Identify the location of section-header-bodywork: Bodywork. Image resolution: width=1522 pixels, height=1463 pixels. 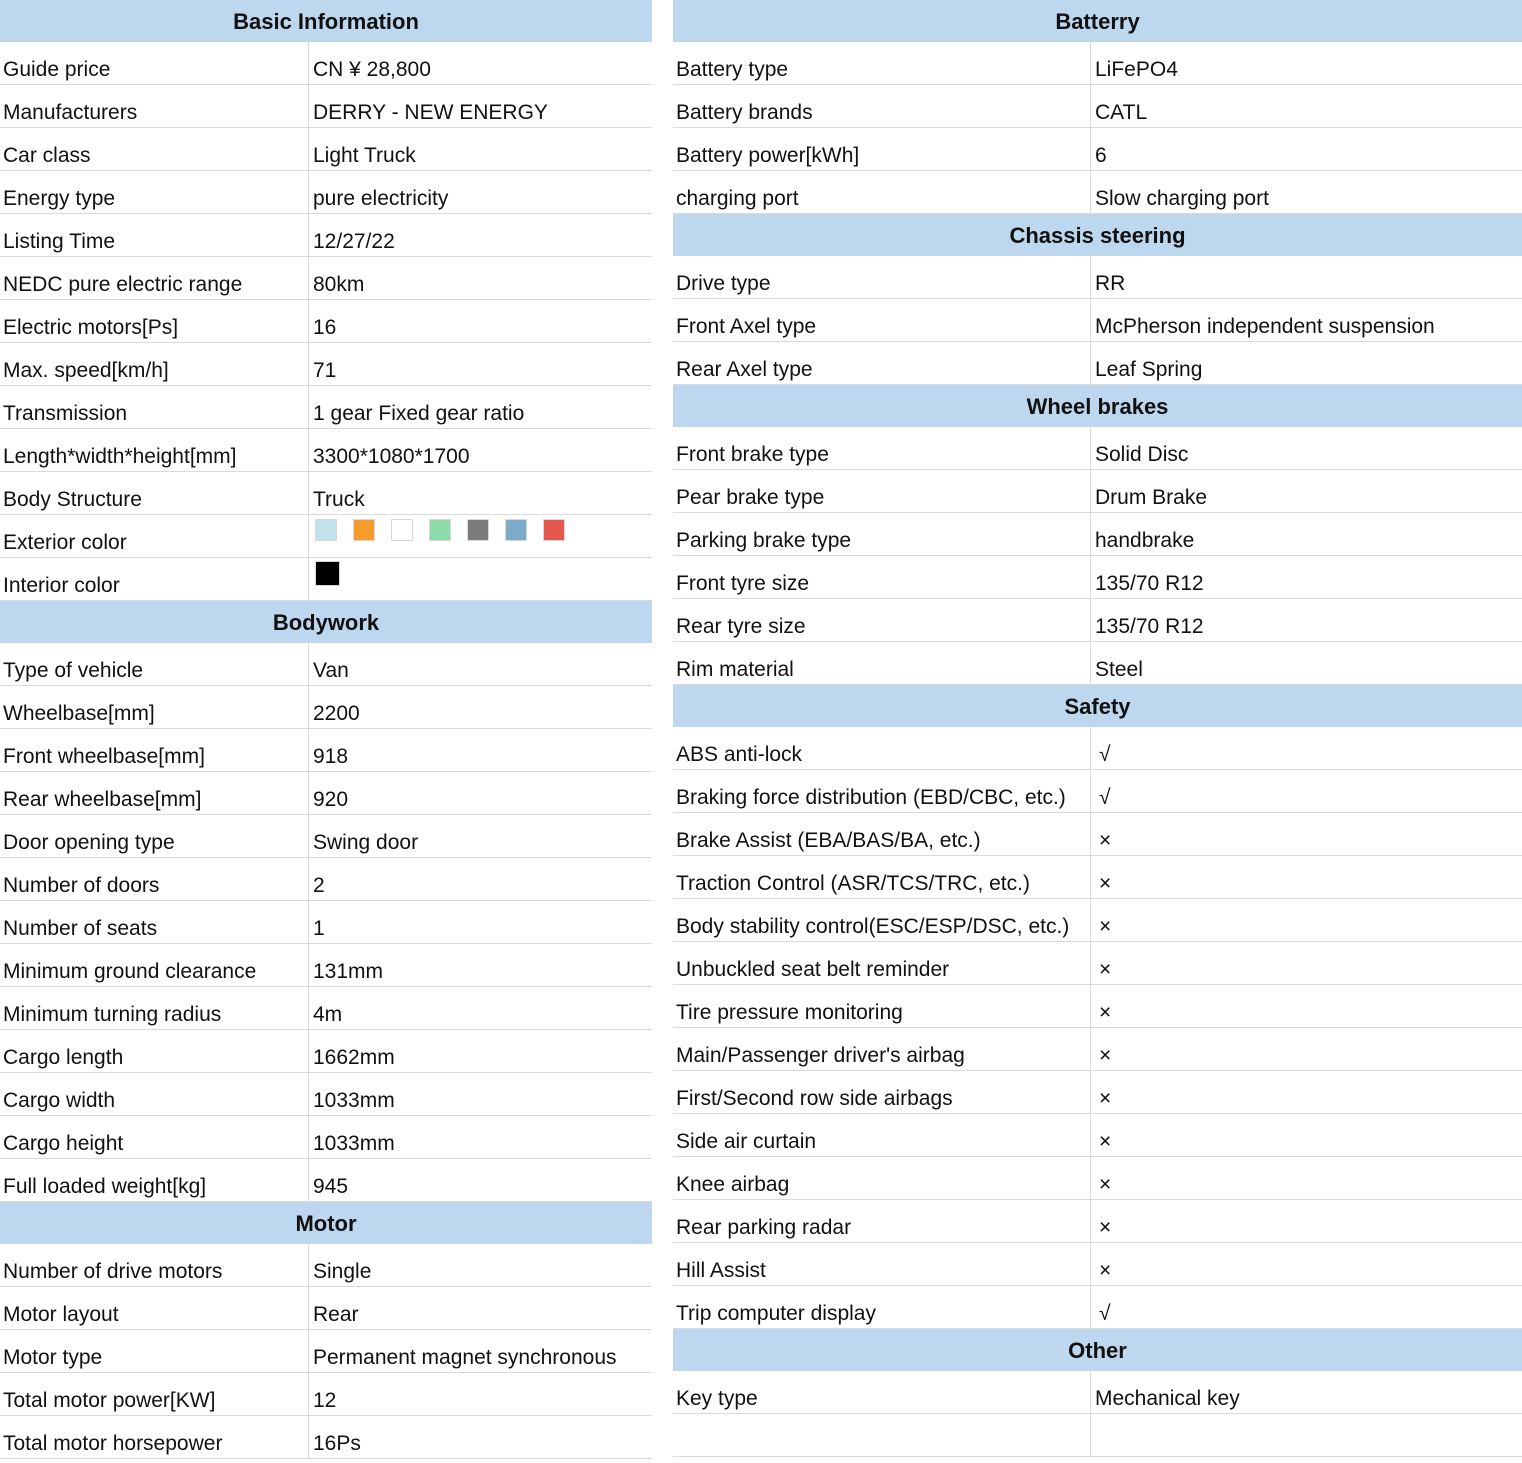
(326, 622).